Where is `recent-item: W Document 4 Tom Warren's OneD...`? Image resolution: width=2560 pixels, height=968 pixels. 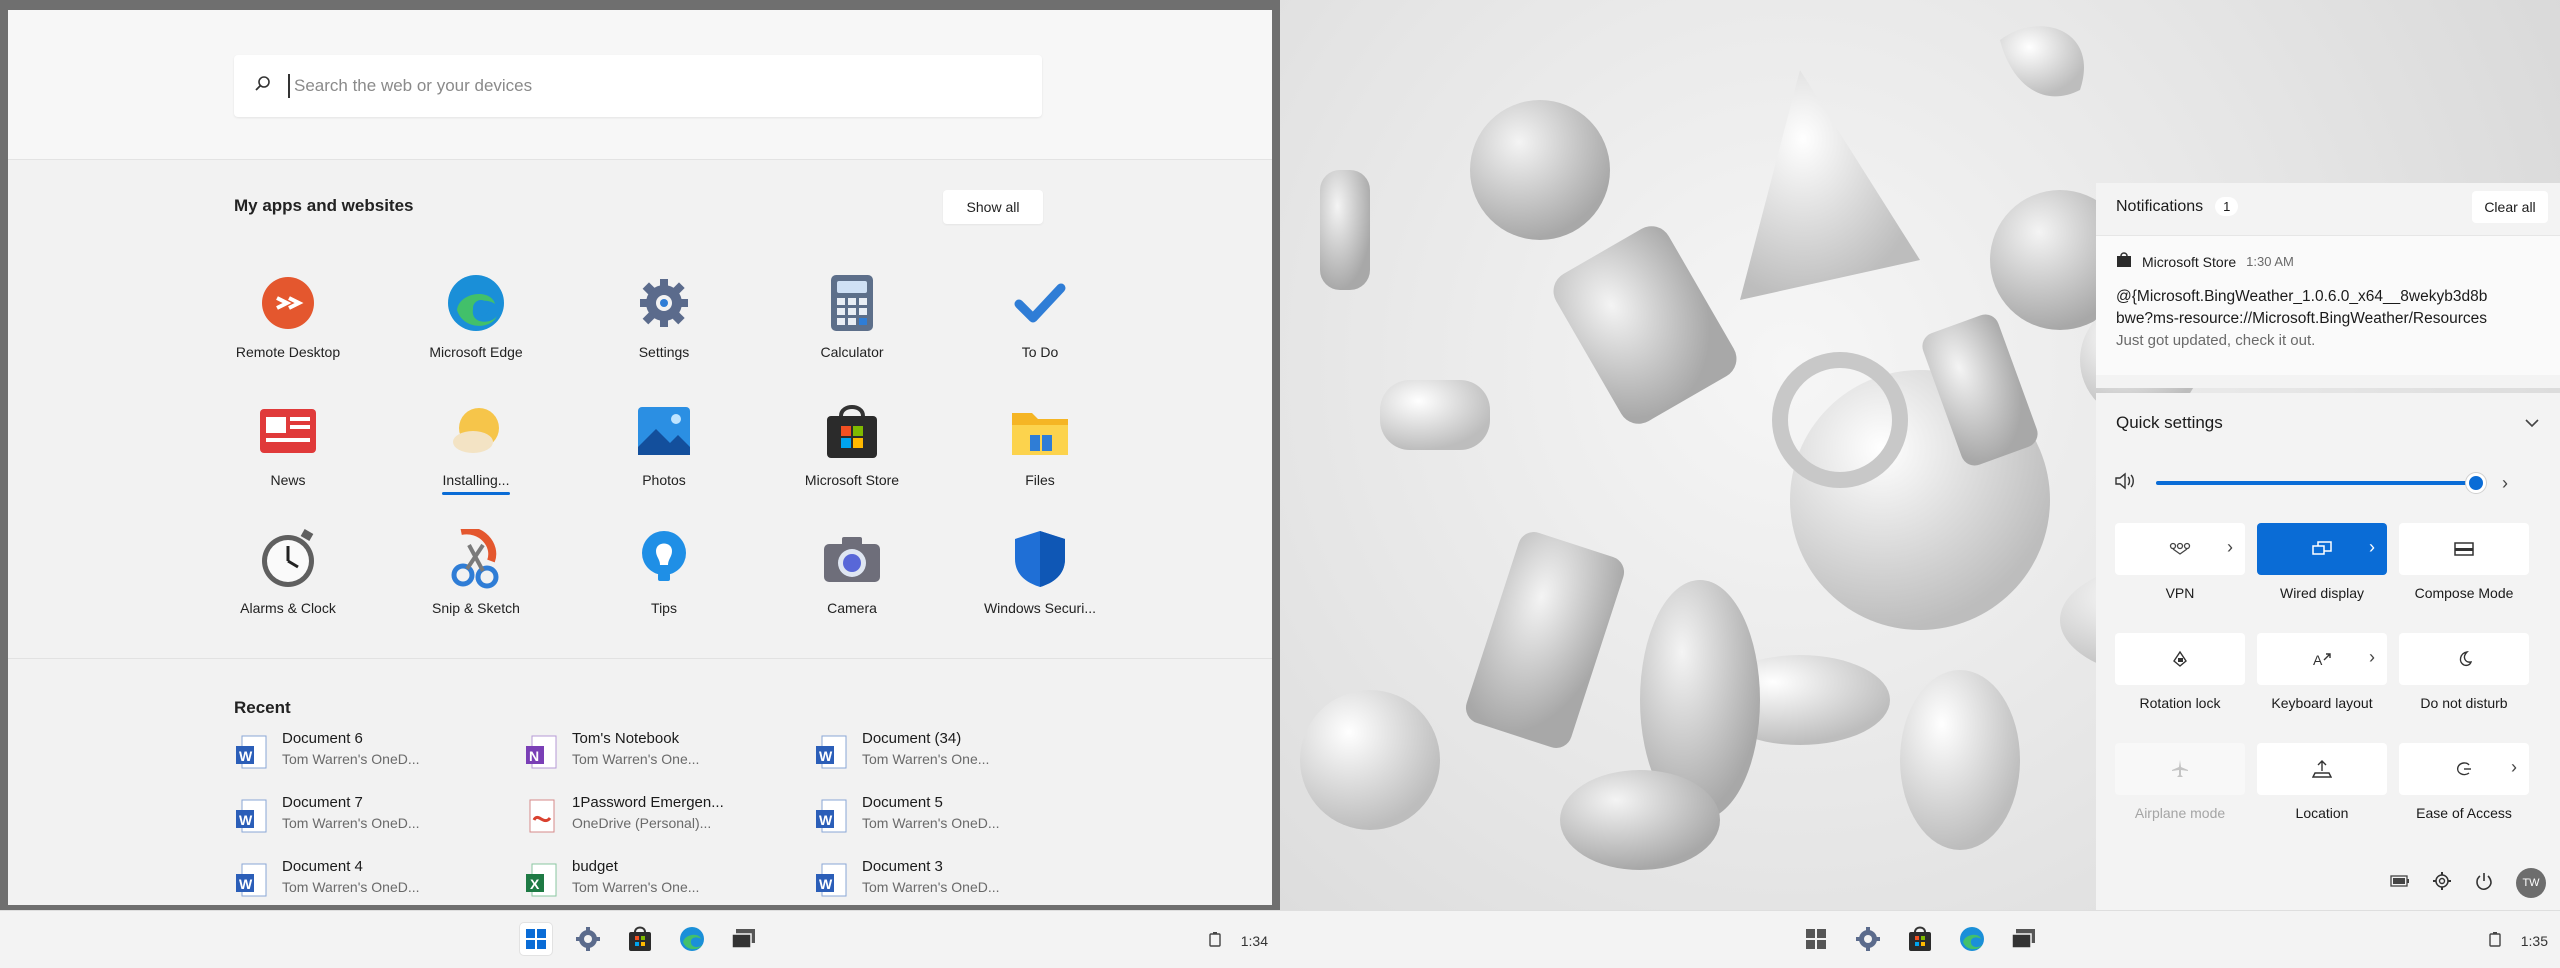 recent-item: W Document 4 Tom Warren's OneD... is located at coordinates (379, 881).